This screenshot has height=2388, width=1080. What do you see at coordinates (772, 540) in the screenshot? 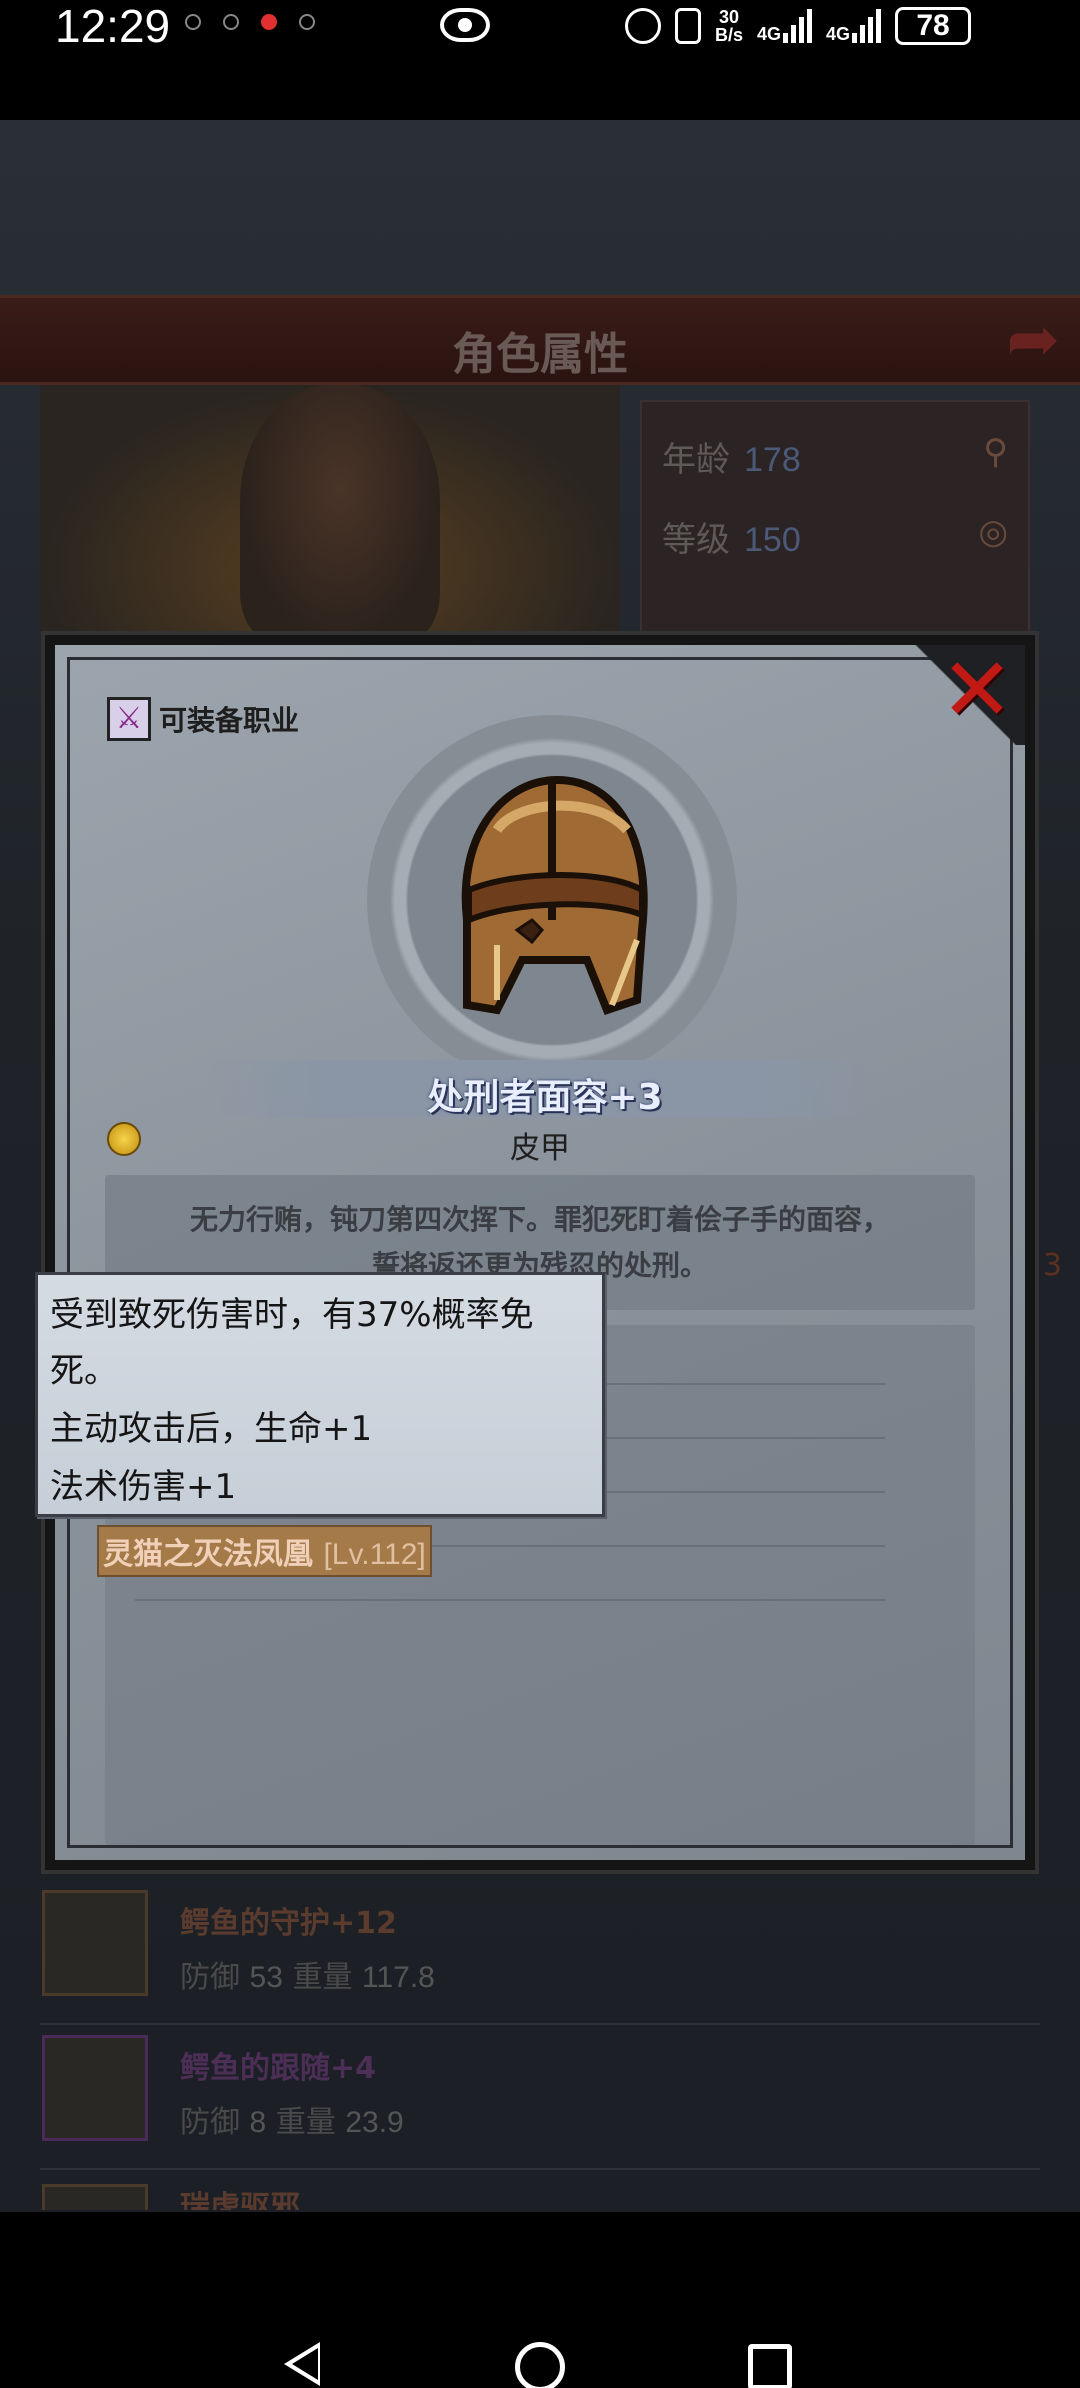
I see `level-value: 150` at bounding box center [772, 540].